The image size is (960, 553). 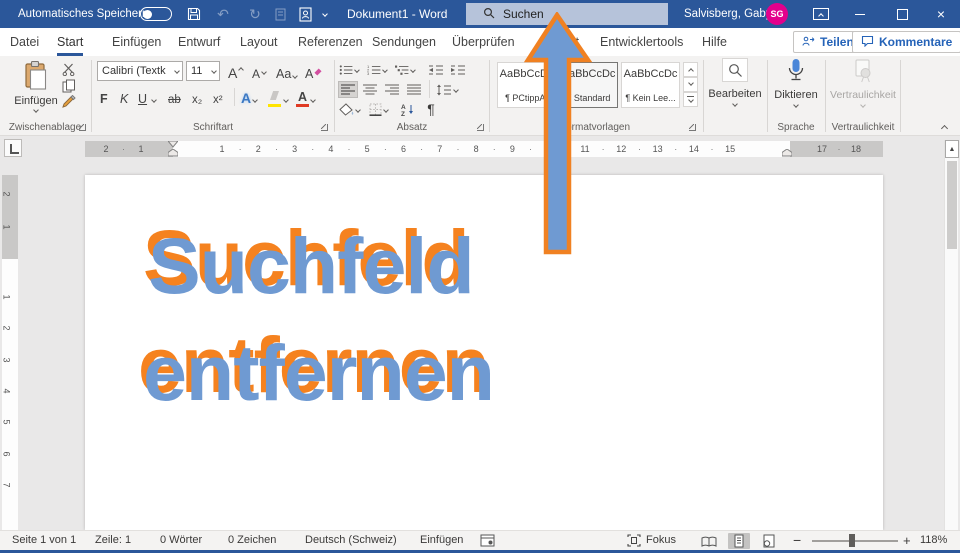 I want to click on read-mode-button, so click(x=709, y=541).